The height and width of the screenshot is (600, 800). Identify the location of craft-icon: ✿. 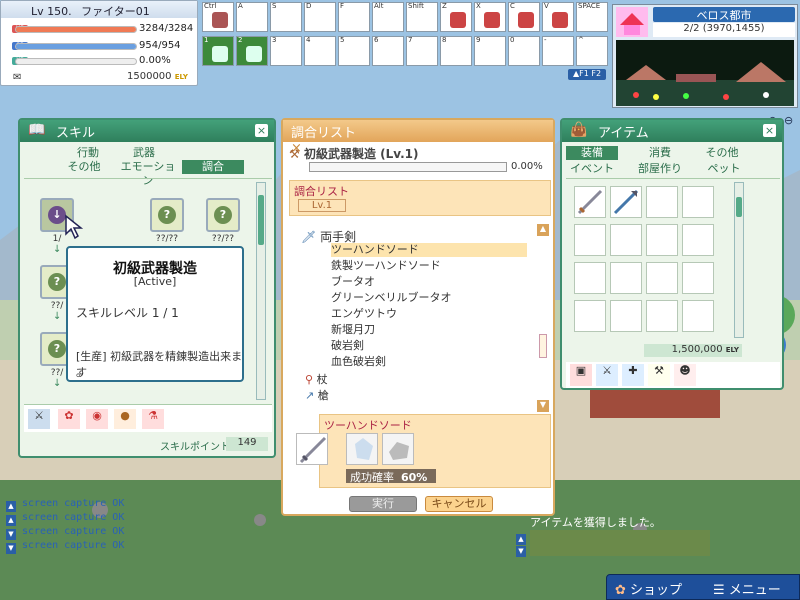
(69, 419).